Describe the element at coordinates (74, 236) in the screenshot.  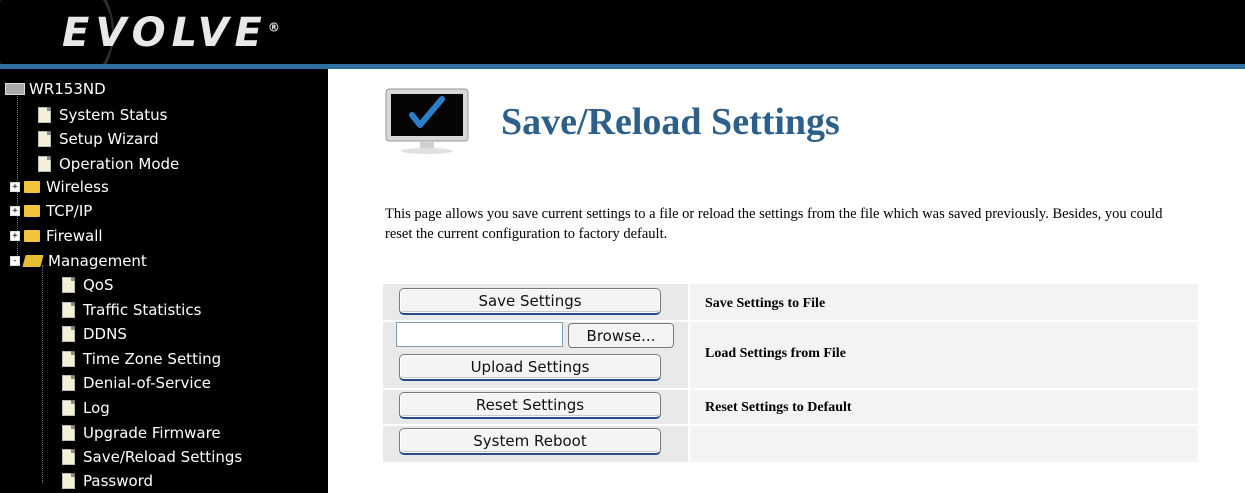
I see `sidebar-item-label: Firewall` at that location.